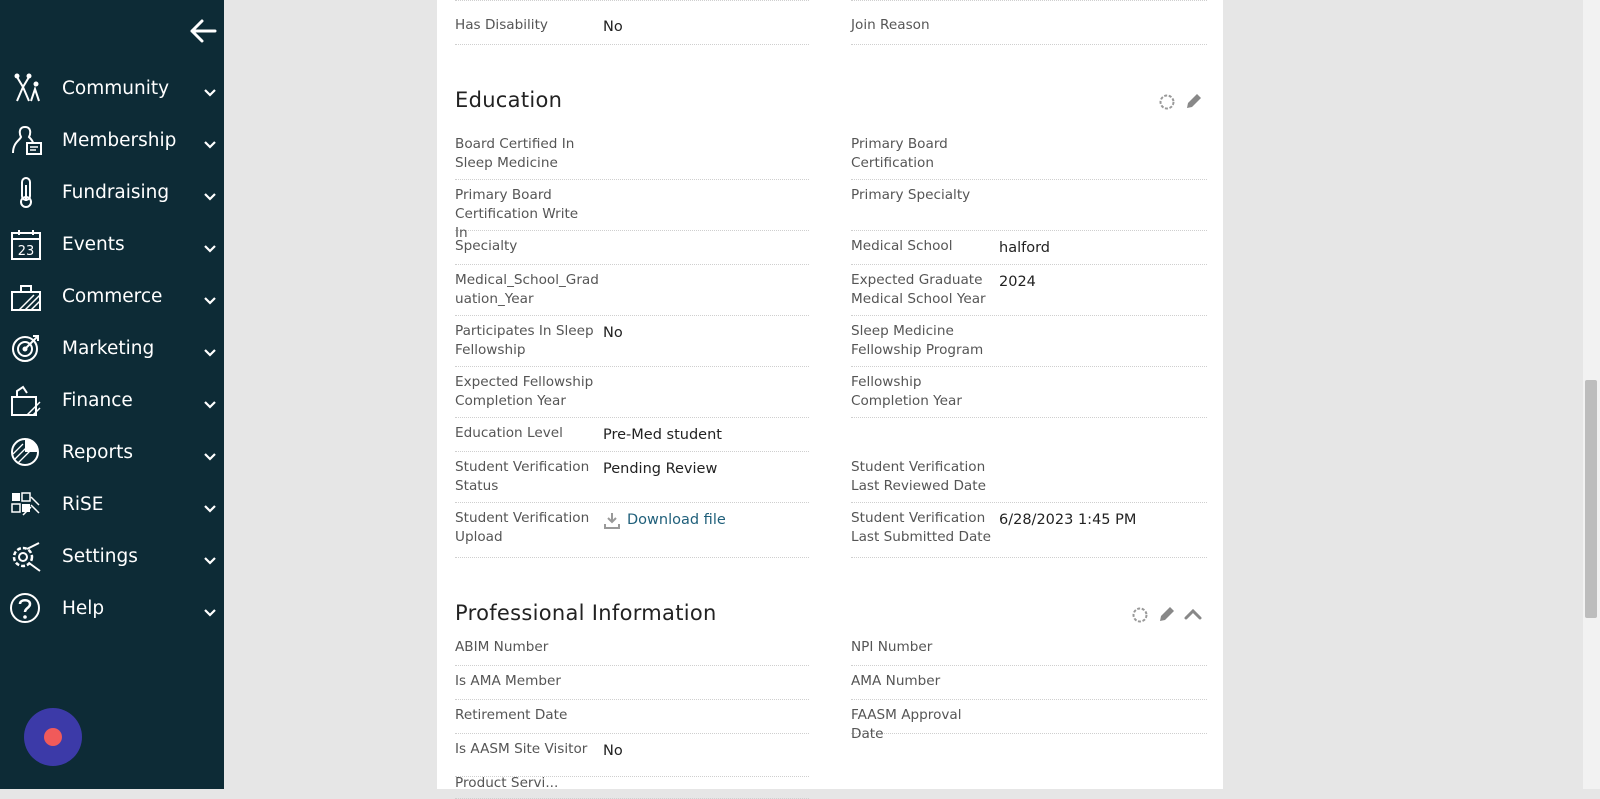 This screenshot has height=799, width=1600. Describe the element at coordinates (112, 504) in the screenshot. I see `sidebar-item-rise: RiSE` at that location.